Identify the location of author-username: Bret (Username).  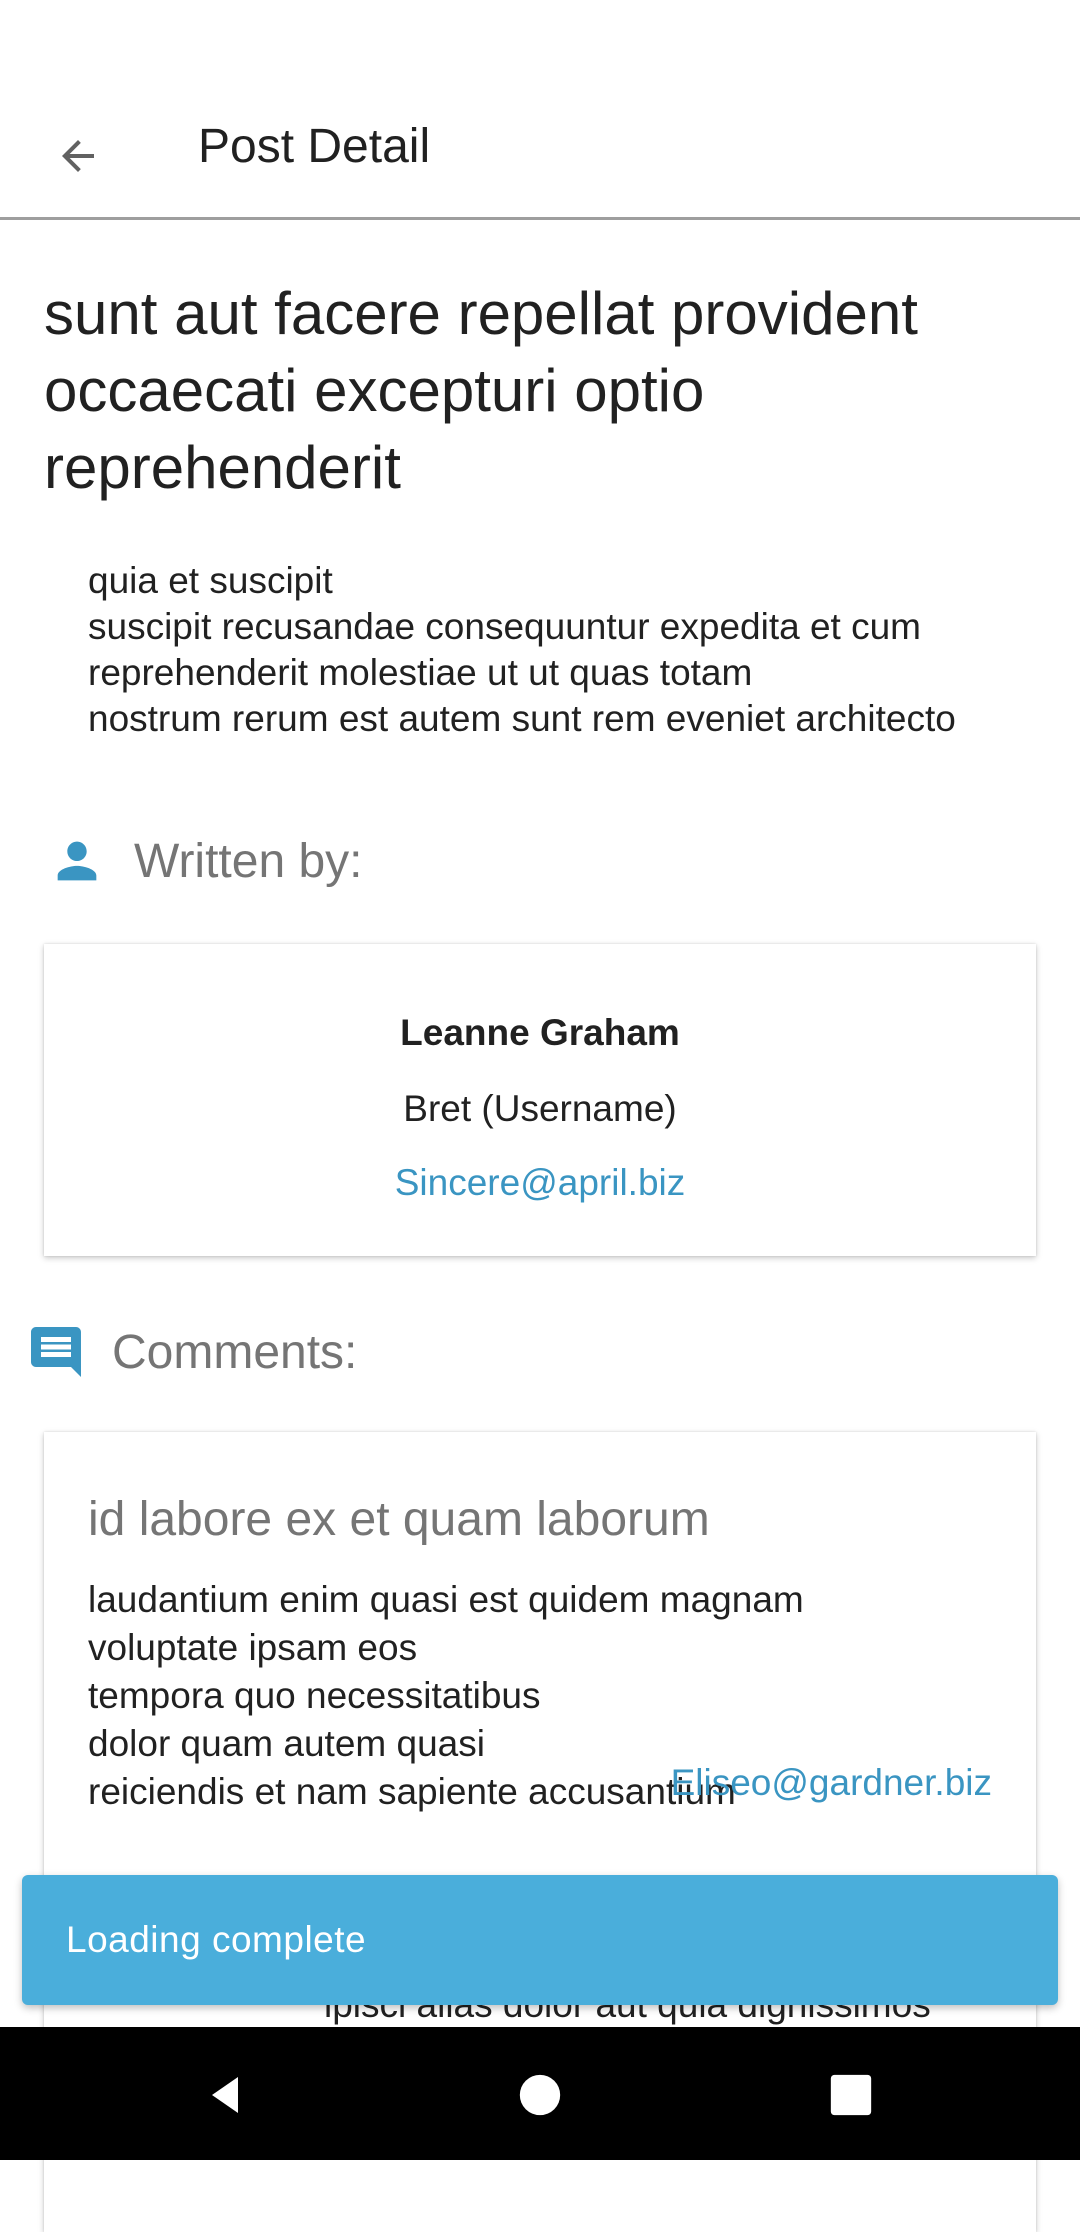
(540, 1108).